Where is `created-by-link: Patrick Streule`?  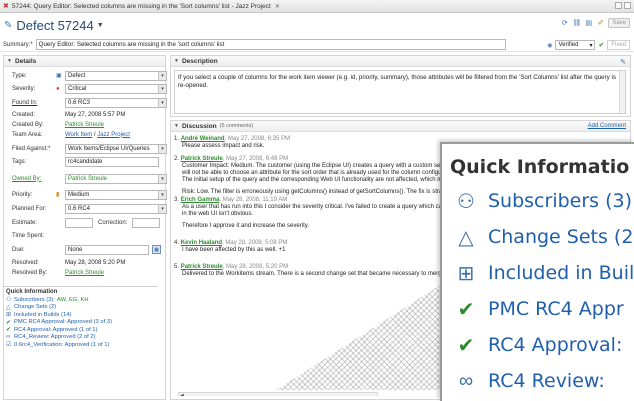
created-by-link: Patrick Streule is located at coordinates (84, 125).